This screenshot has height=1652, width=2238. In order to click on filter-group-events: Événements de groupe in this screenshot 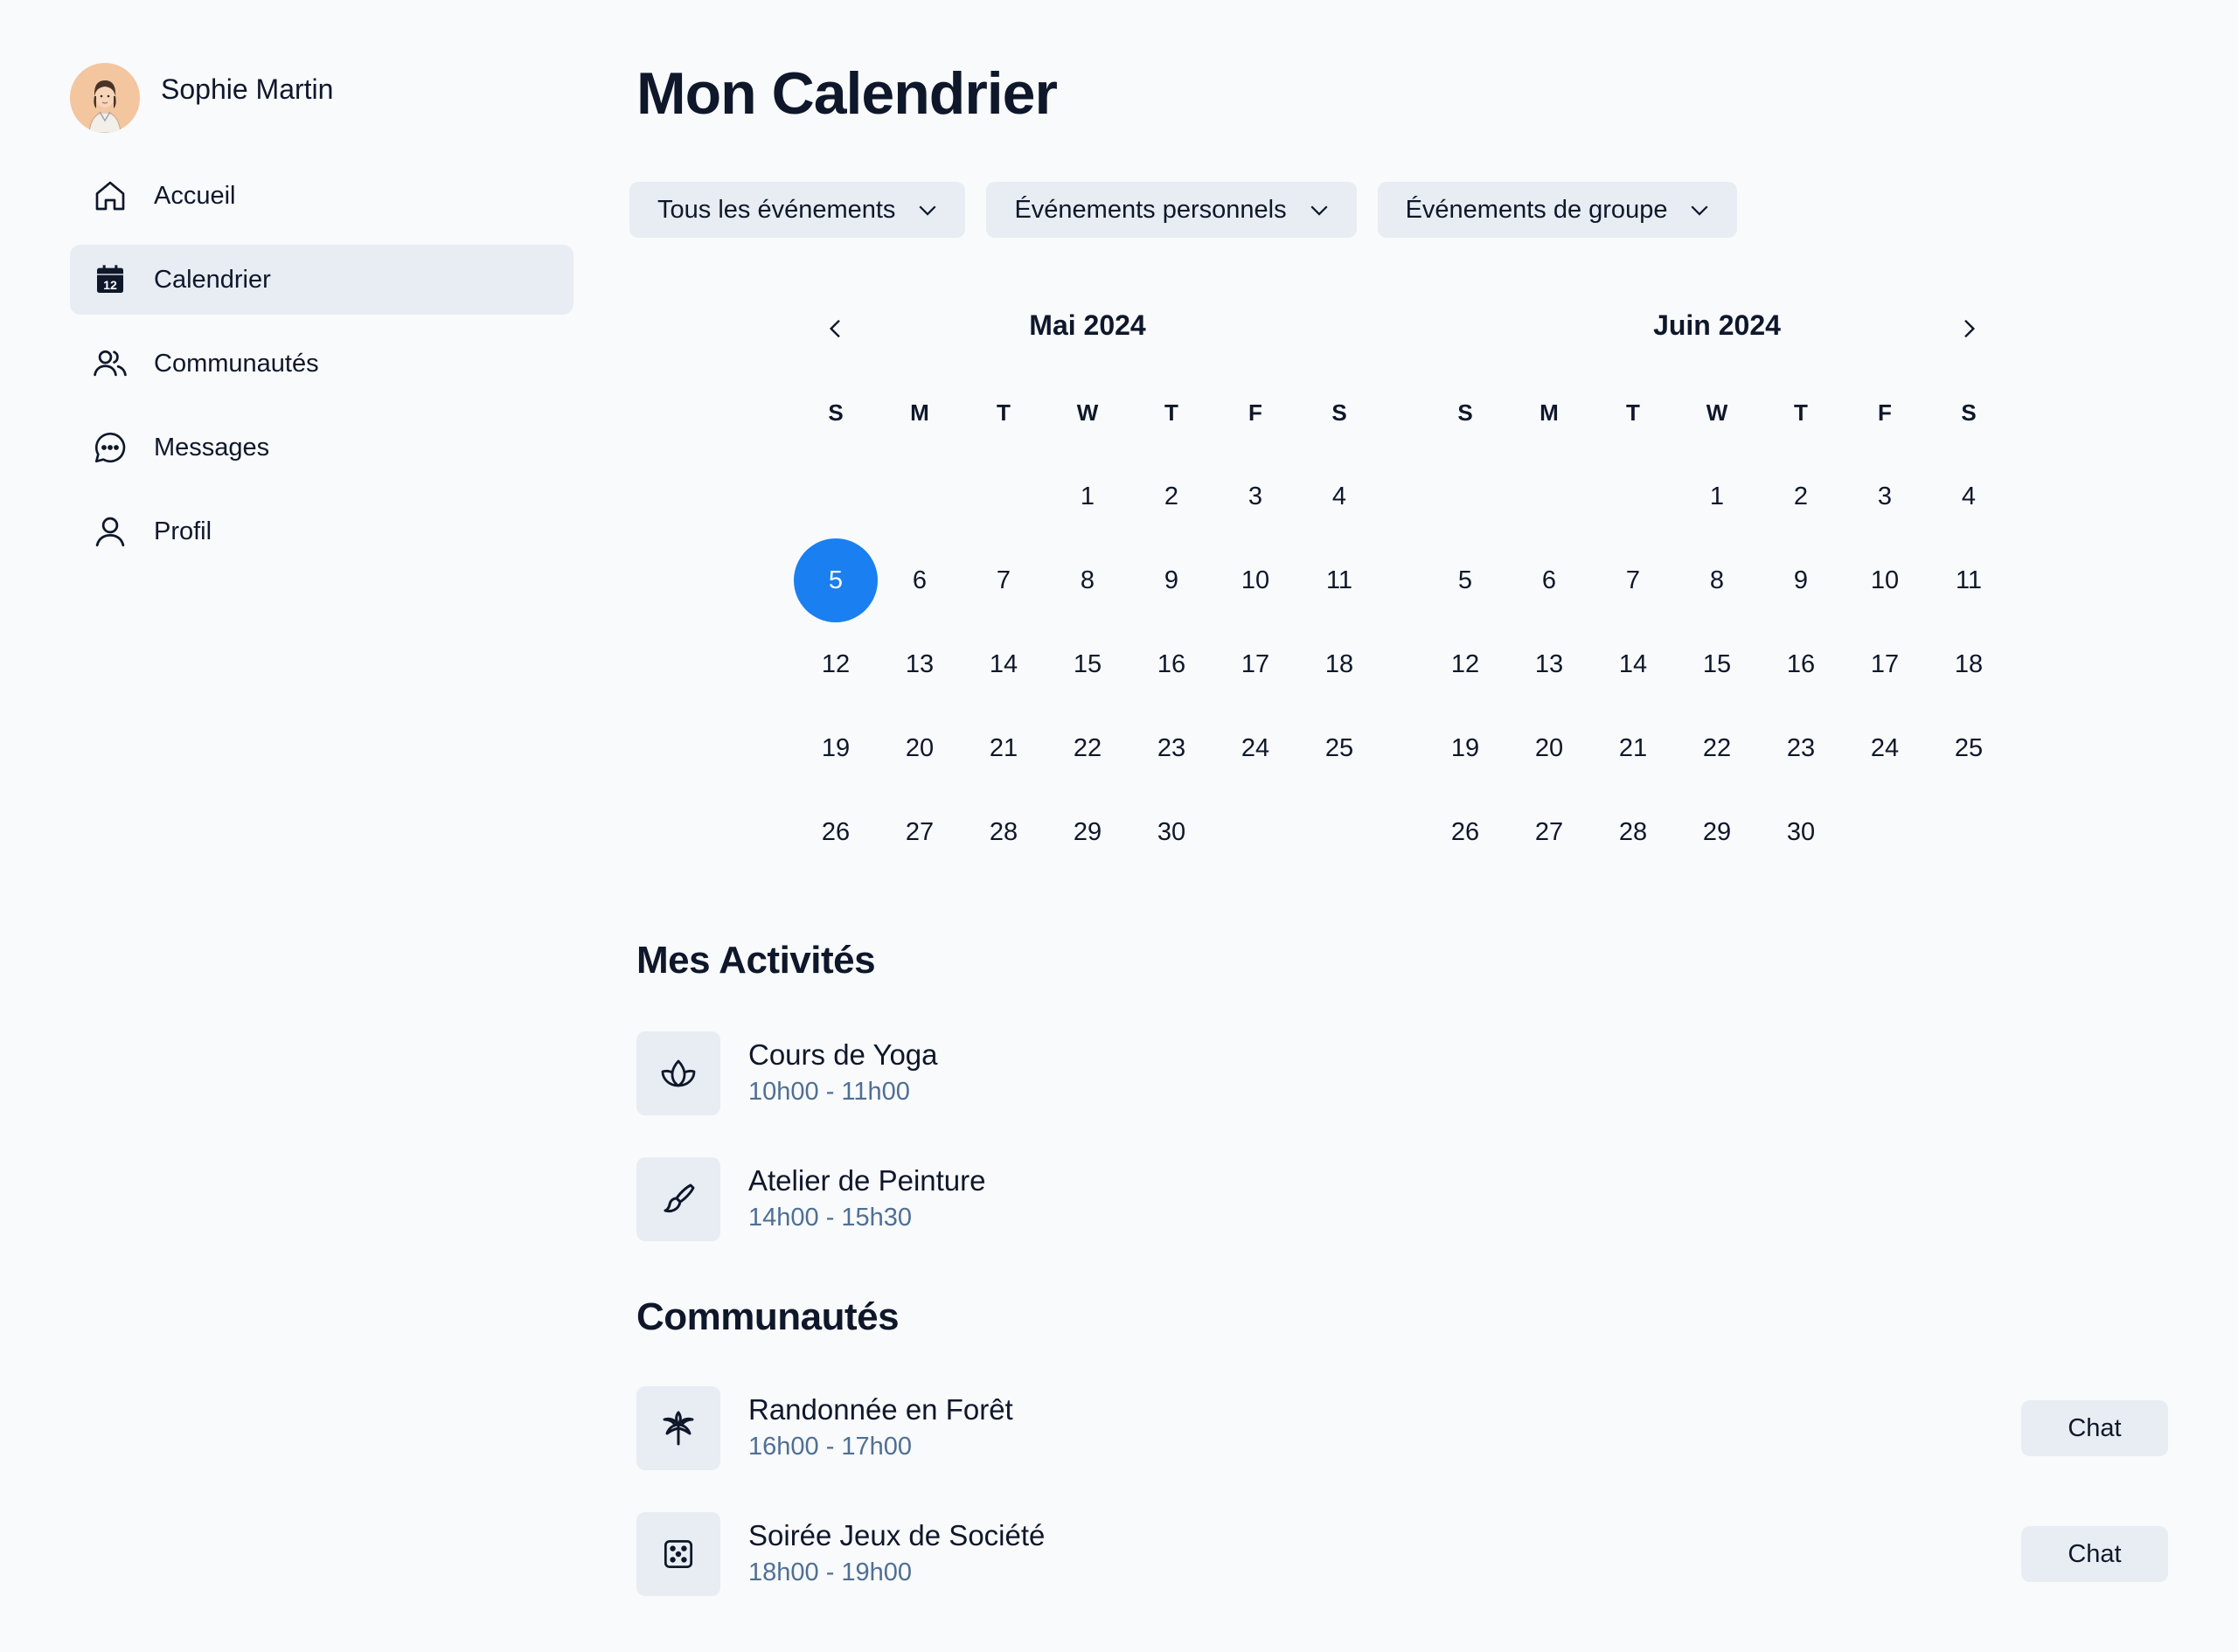, I will do `click(1557, 210)`.